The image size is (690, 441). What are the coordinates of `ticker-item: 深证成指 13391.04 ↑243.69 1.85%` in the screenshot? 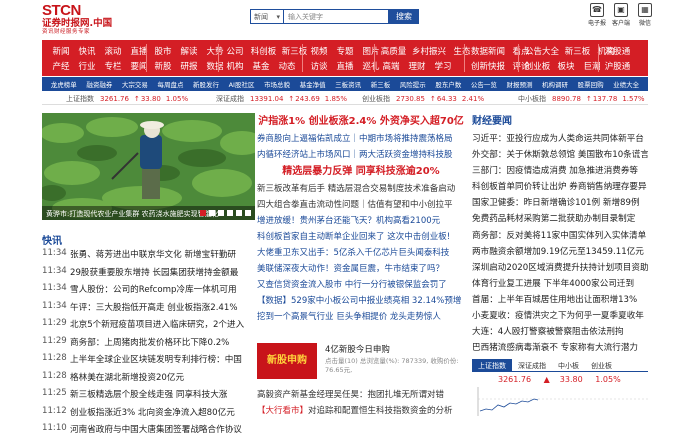 It's located at (284, 99).